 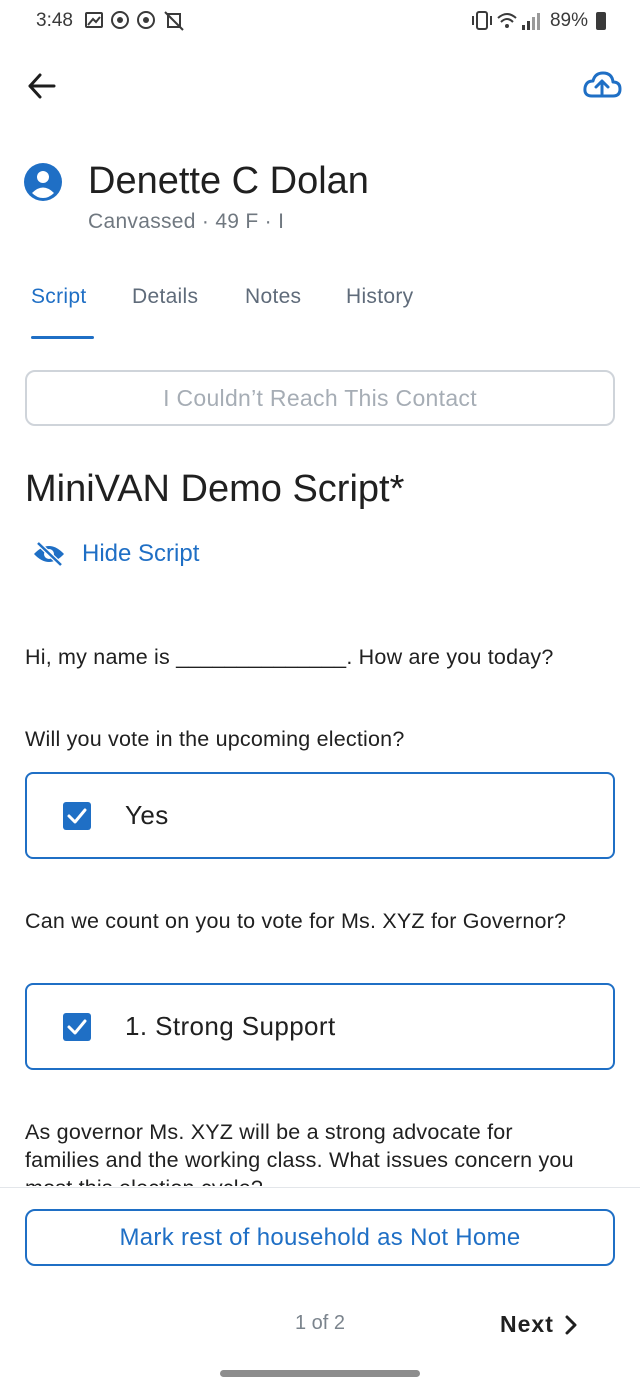 What do you see at coordinates (54, 20) in the screenshot?
I see `status-time: 3:48` at bounding box center [54, 20].